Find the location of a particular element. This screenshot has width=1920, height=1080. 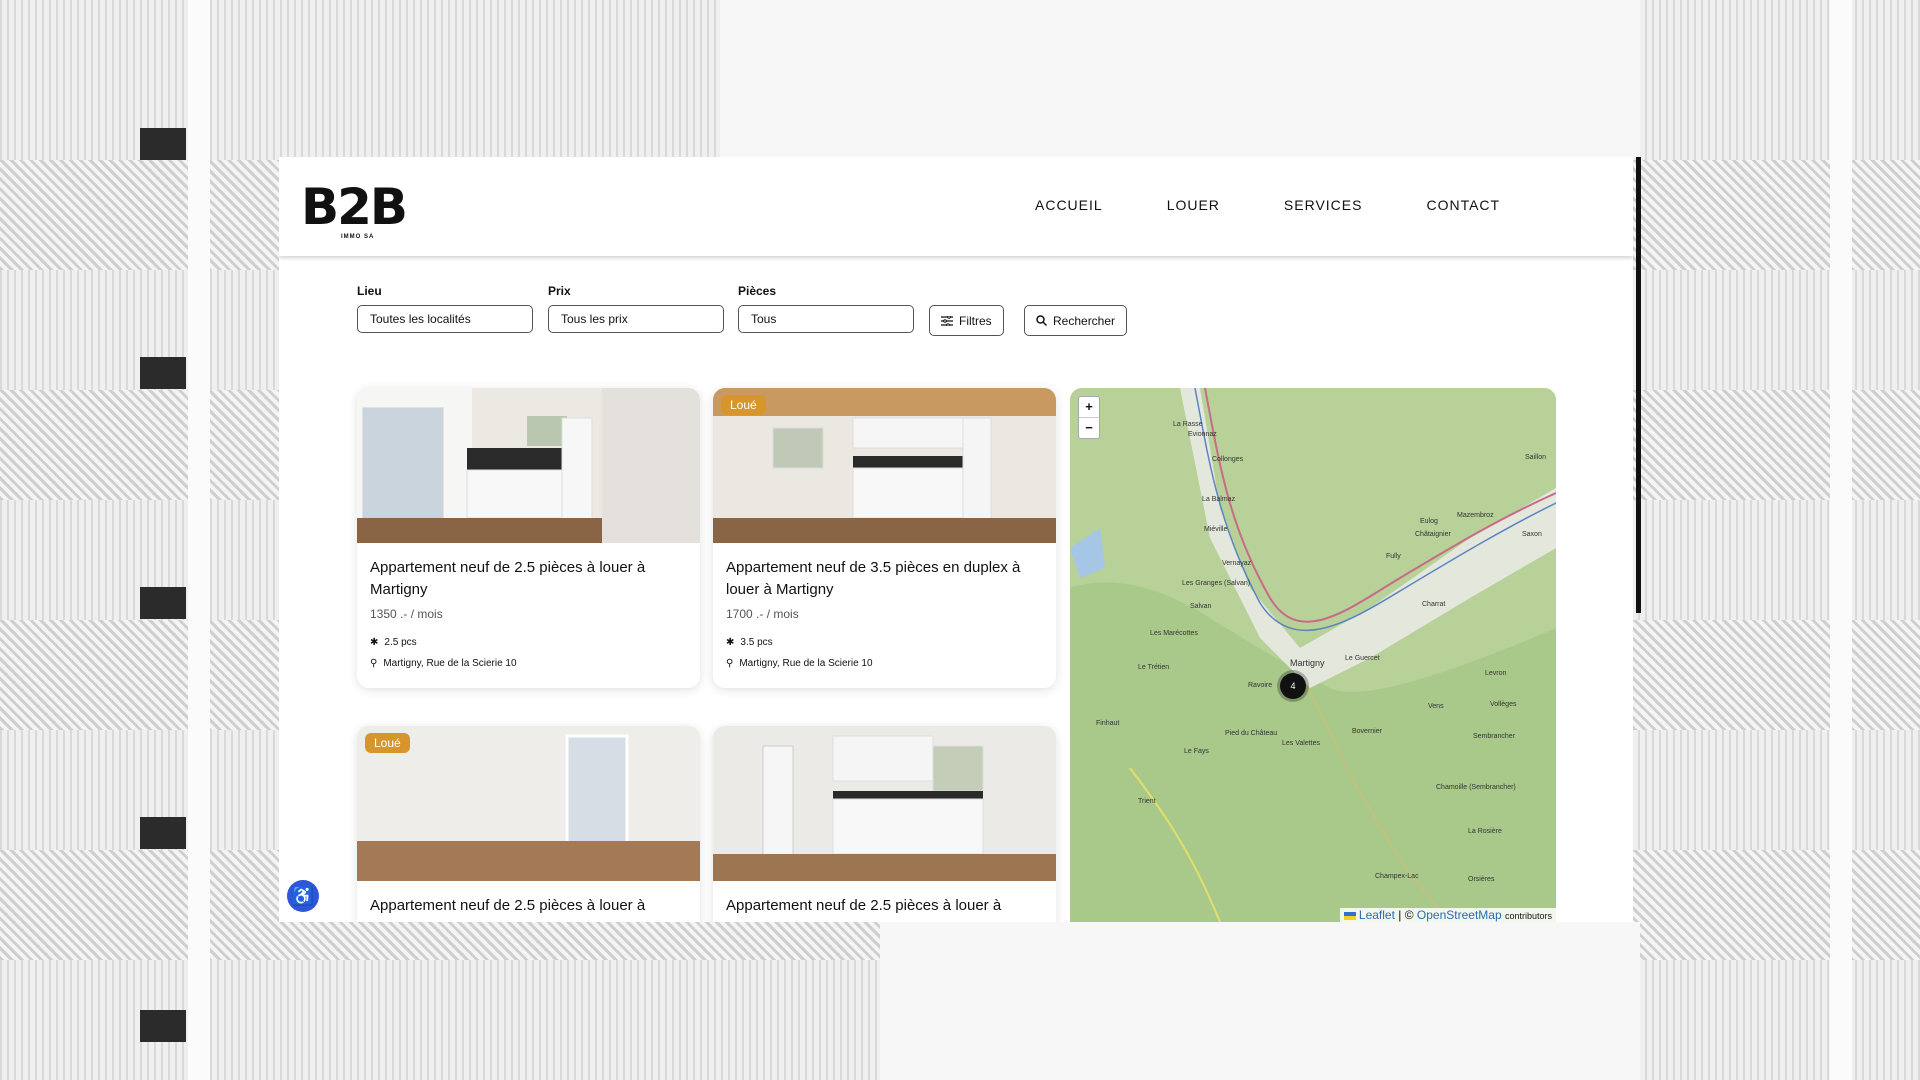

map-place-label: Le Fays is located at coordinates (1196, 751).